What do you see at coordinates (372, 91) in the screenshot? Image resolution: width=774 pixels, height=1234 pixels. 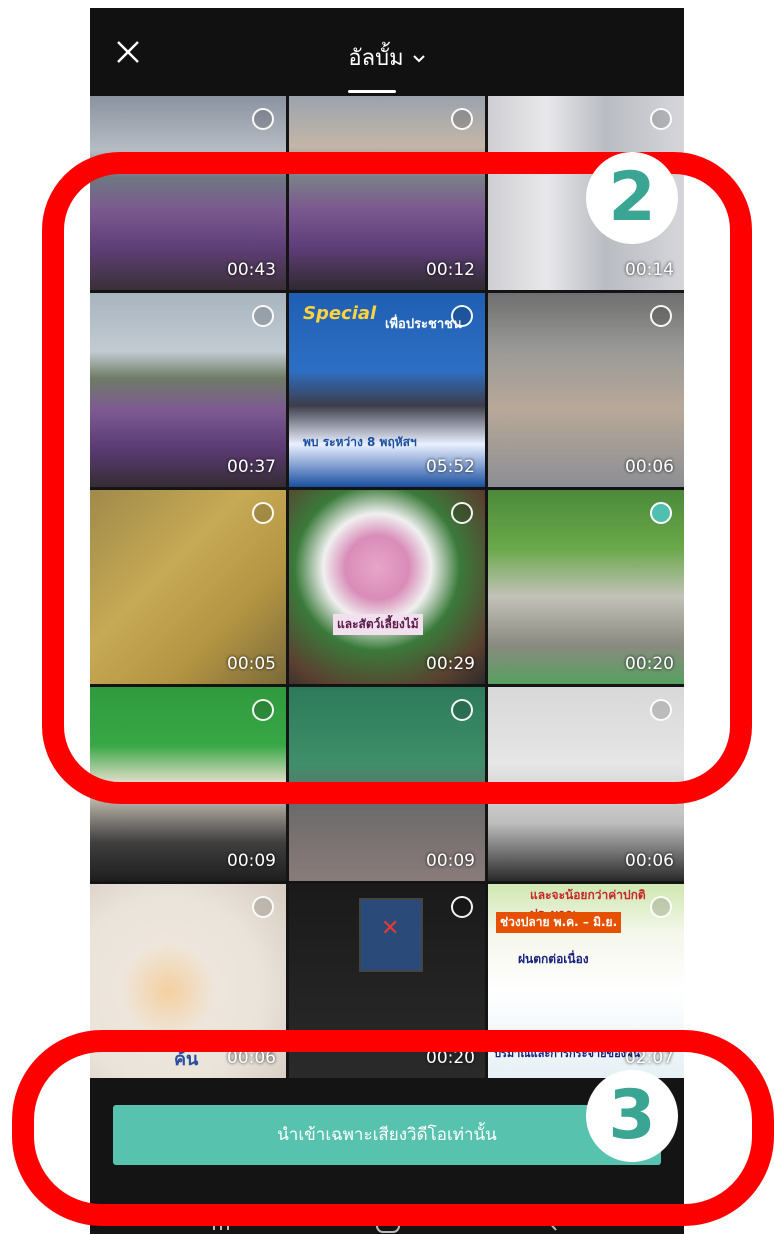 I see `title-underline` at bounding box center [372, 91].